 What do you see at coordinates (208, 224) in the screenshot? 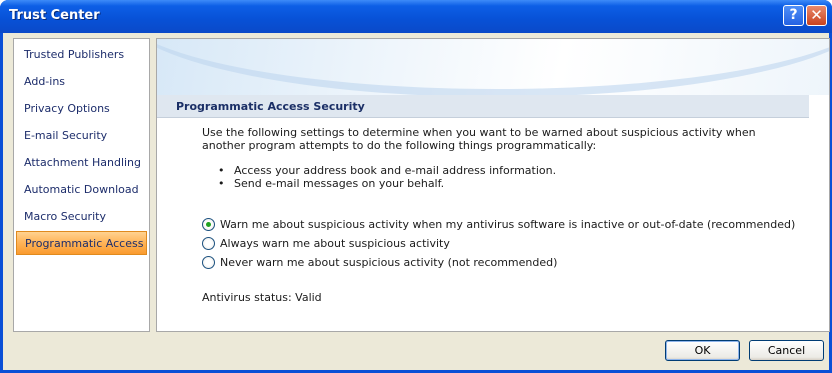
I see `radio-button-selected` at bounding box center [208, 224].